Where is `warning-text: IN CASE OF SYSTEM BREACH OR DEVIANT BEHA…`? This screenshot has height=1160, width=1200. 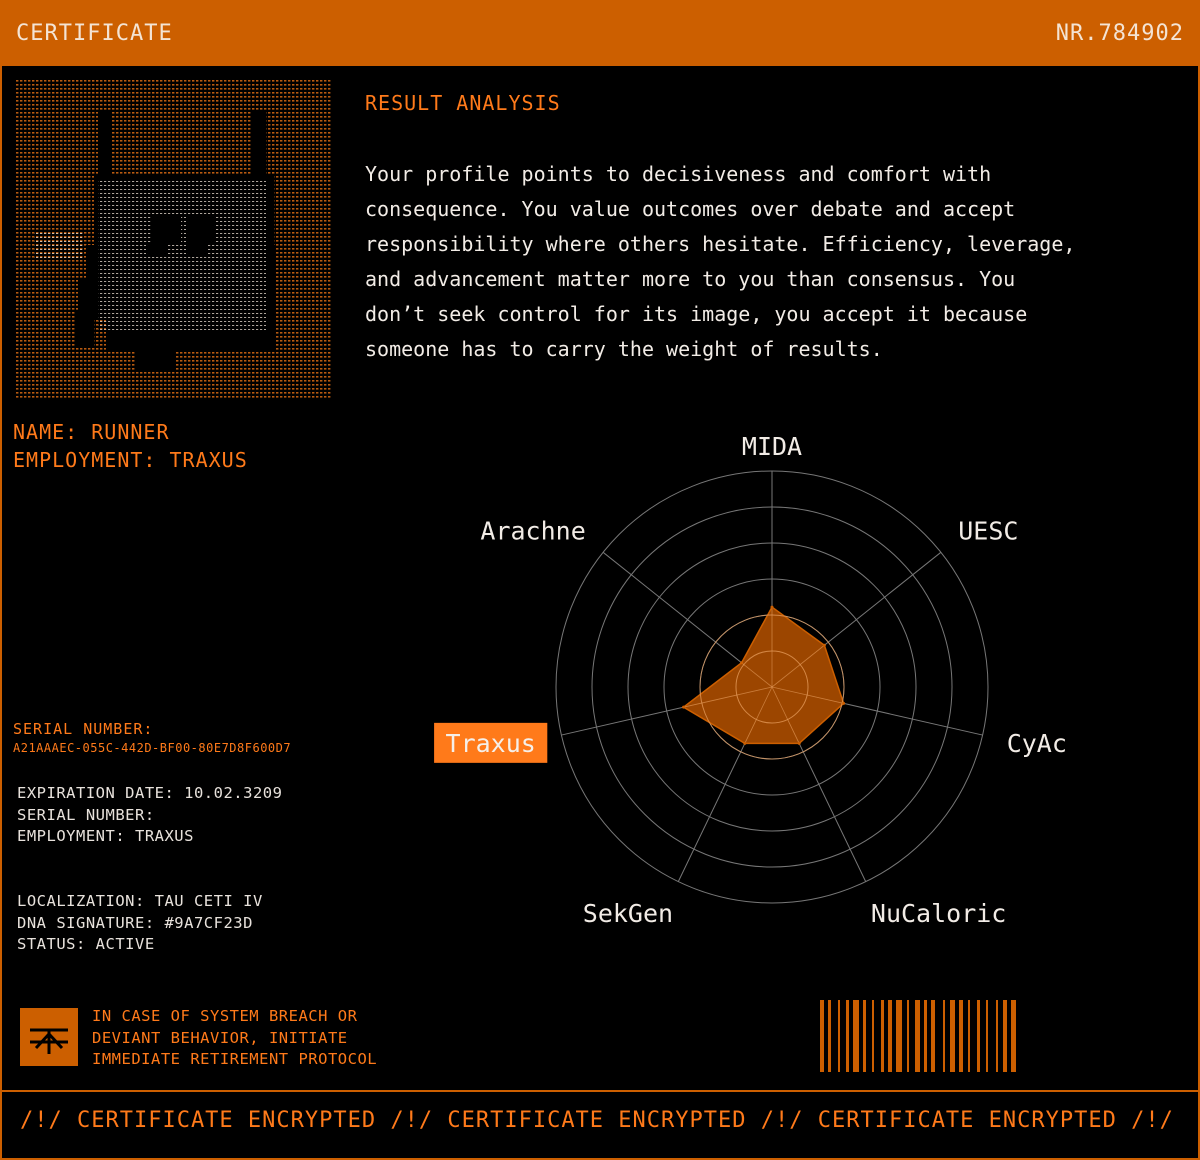 warning-text: IN CASE OF SYSTEM BREACH OR DEVIANT BEHA… is located at coordinates (234, 1038).